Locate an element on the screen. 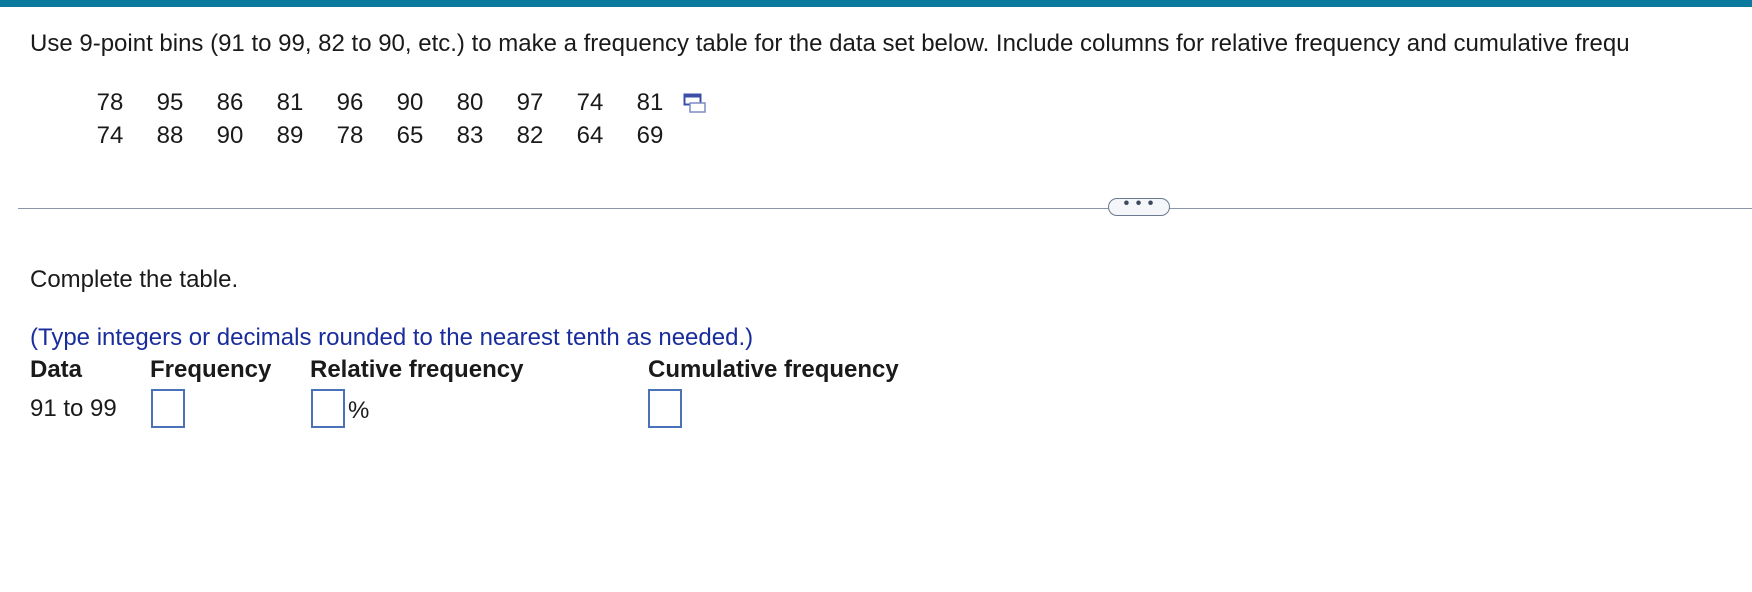 The height and width of the screenshot is (592, 1752). relative-frequency-input is located at coordinates (328, 408).